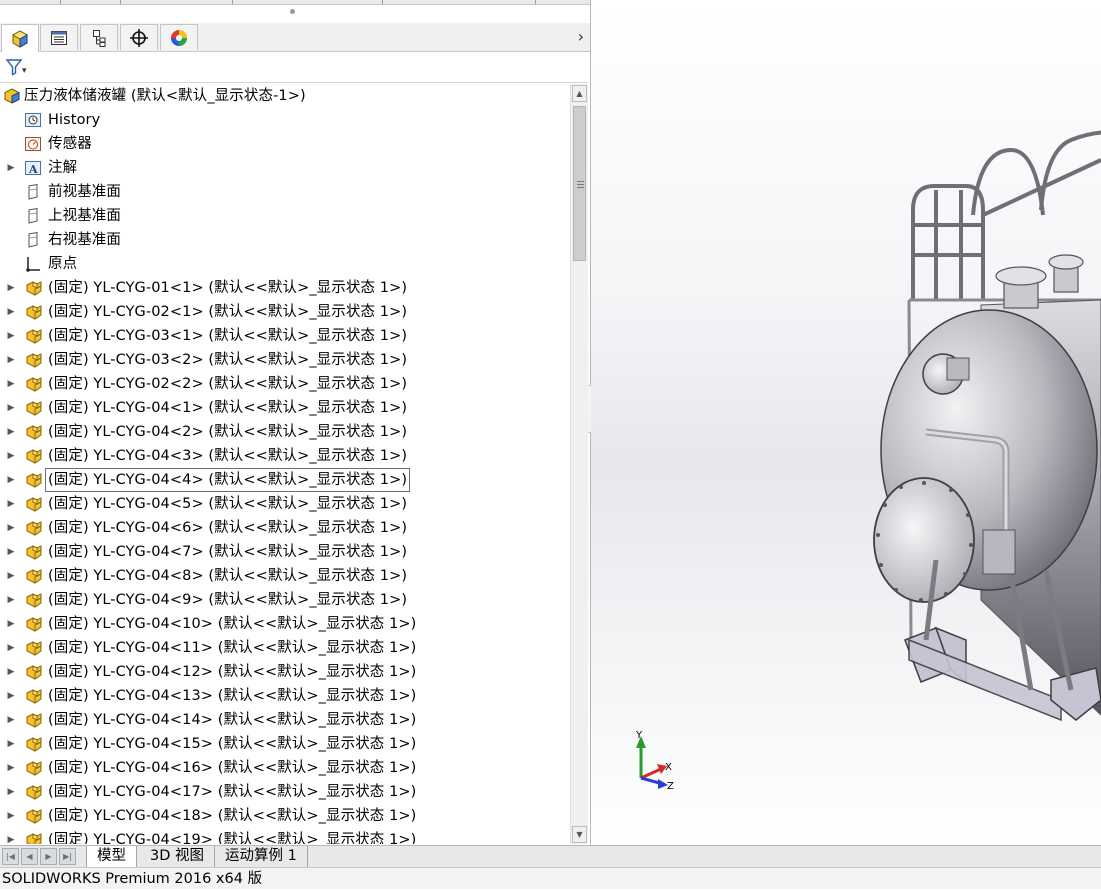  I want to click on crosshair-icon, so click(139, 37).